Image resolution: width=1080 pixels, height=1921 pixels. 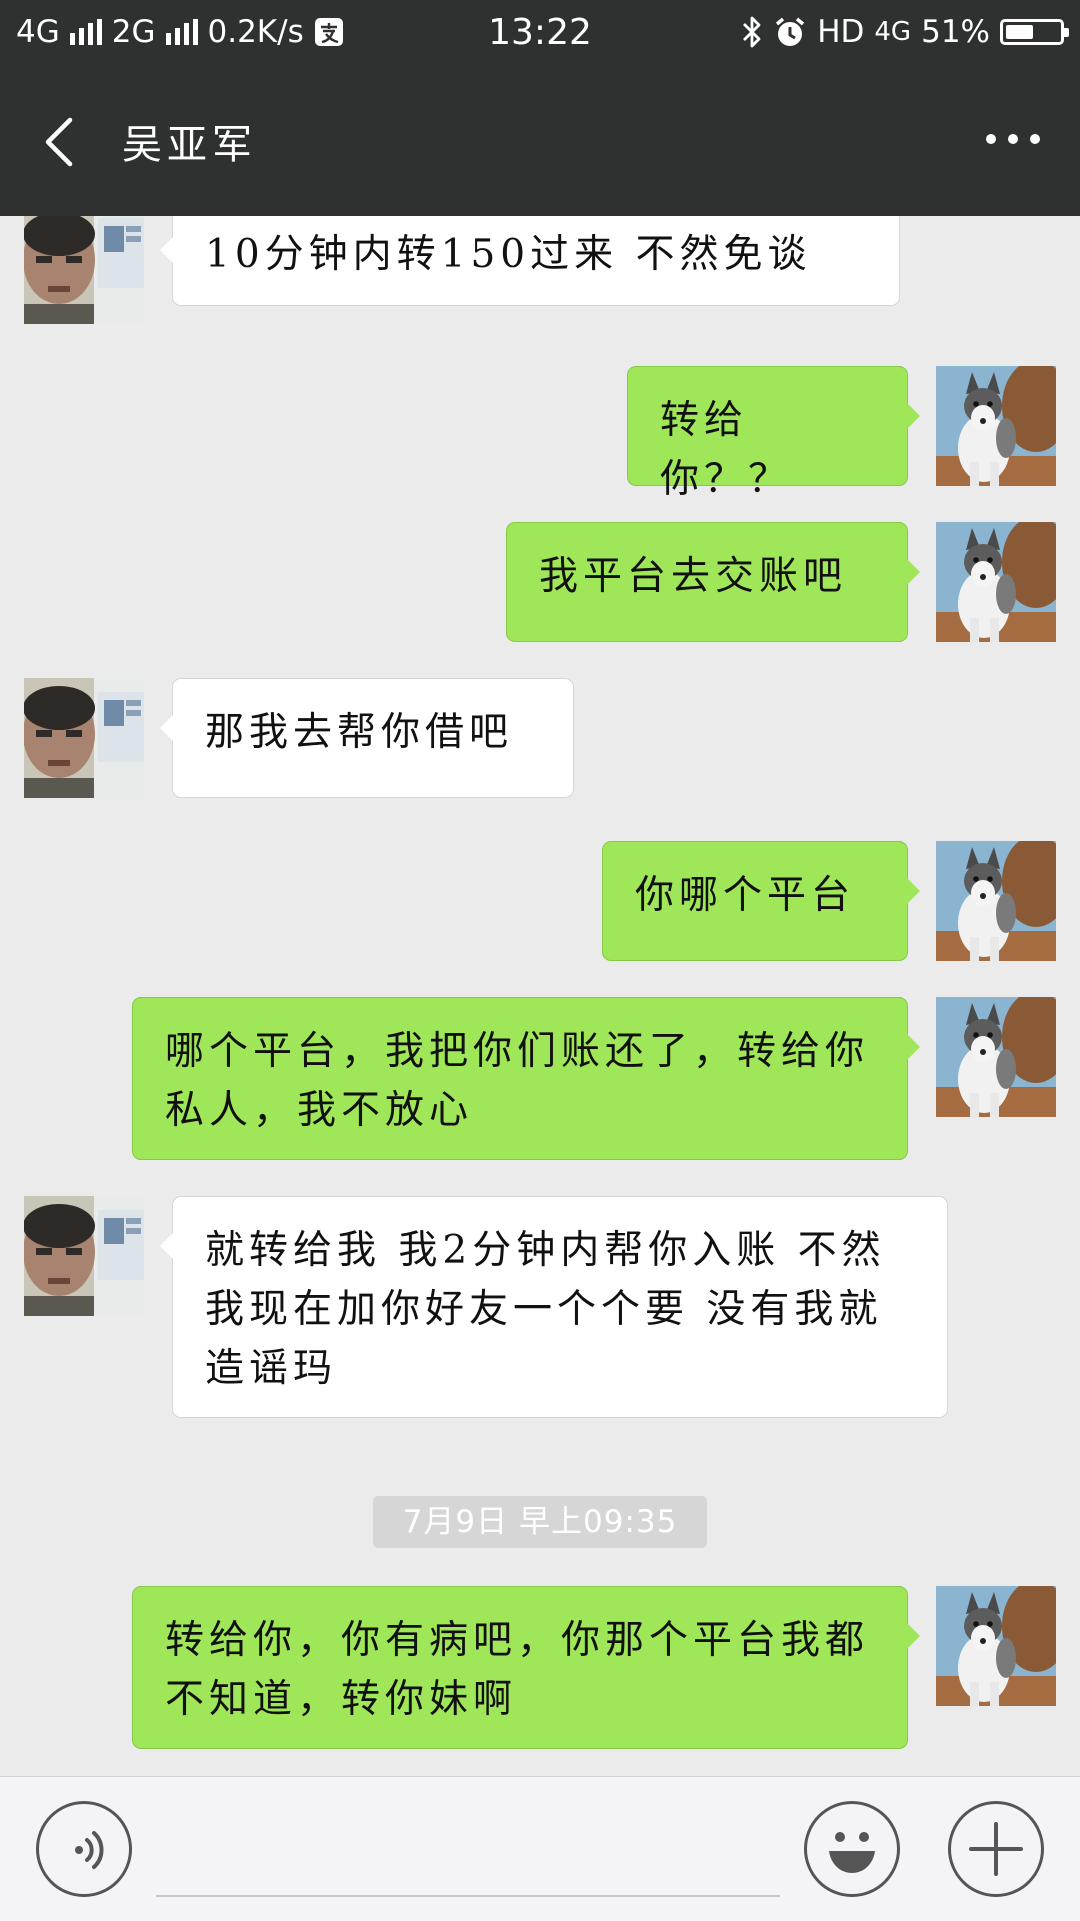 I want to click on status-bar: 4G 2G 0.2K/s 13:22 HD 4G 51%, so click(x=540, y=34).